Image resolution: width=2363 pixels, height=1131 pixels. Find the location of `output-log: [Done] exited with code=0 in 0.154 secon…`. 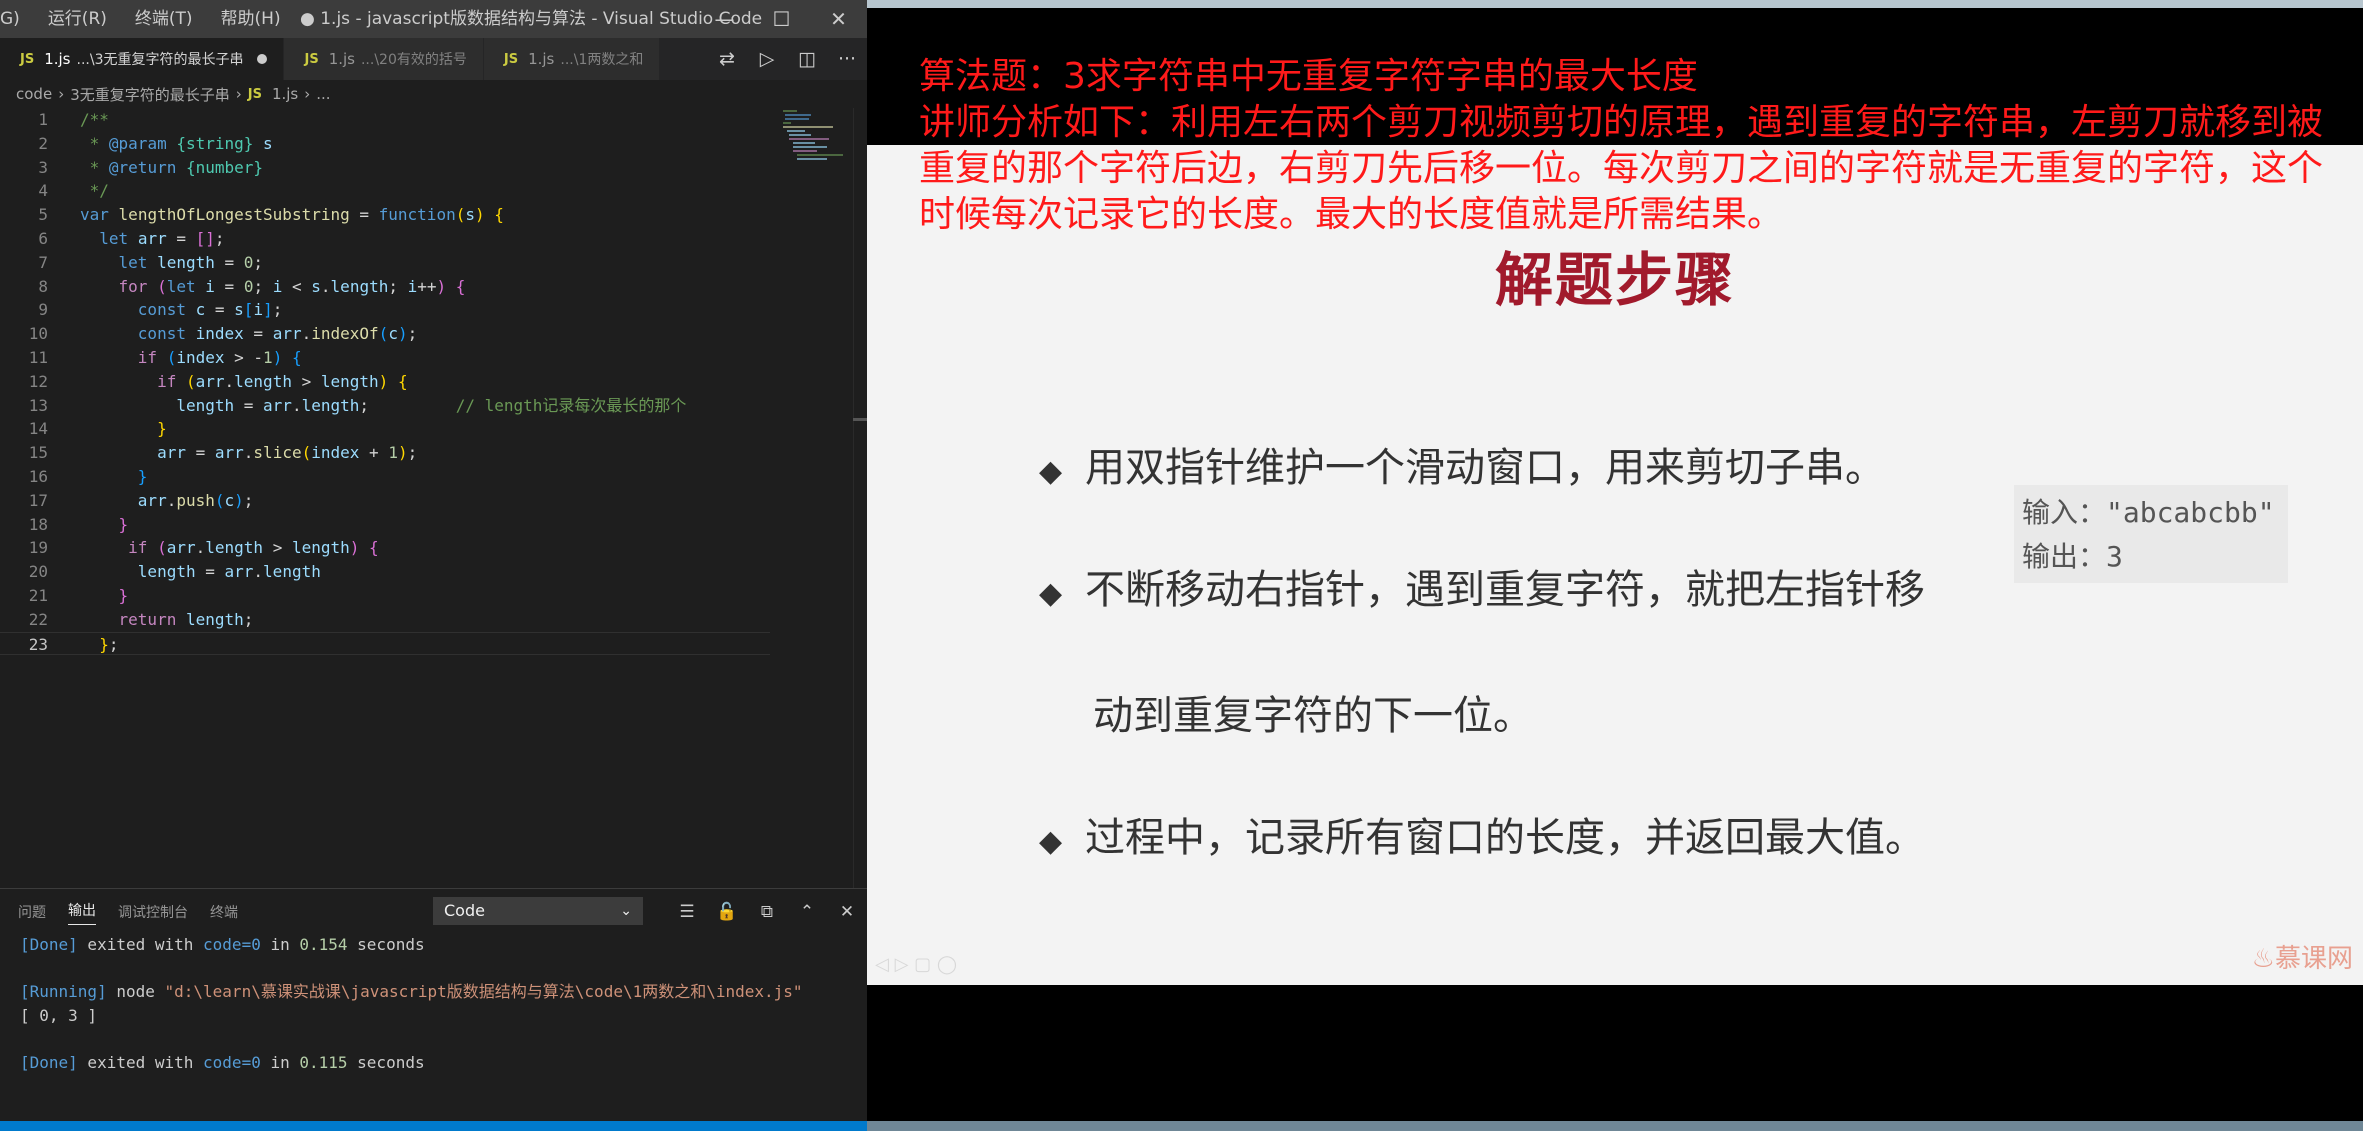

output-log: [Done] exited with code=0 in 0.154 secon… is located at coordinates (411, 1003).